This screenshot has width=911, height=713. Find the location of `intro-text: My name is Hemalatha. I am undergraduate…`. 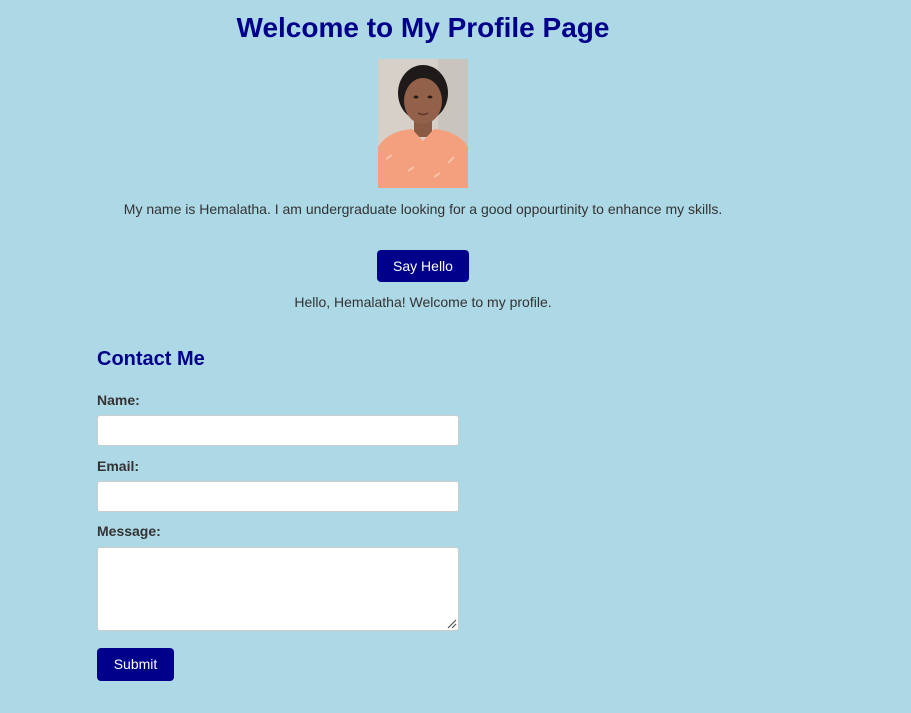

intro-text: My name is Hemalatha. I am undergraduate… is located at coordinates (423, 209).